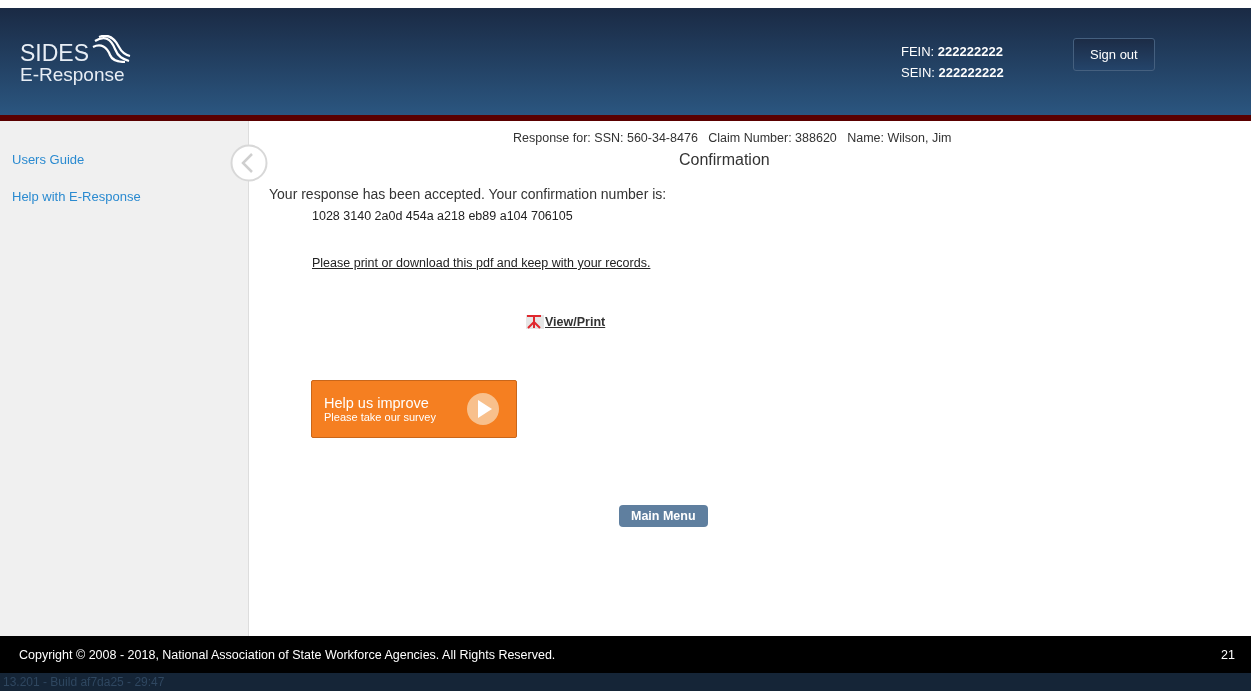 The height and width of the screenshot is (691, 1251). Describe the element at coordinates (73, 74) in the screenshot. I see `logo-subtitle: E-Response` at that location.